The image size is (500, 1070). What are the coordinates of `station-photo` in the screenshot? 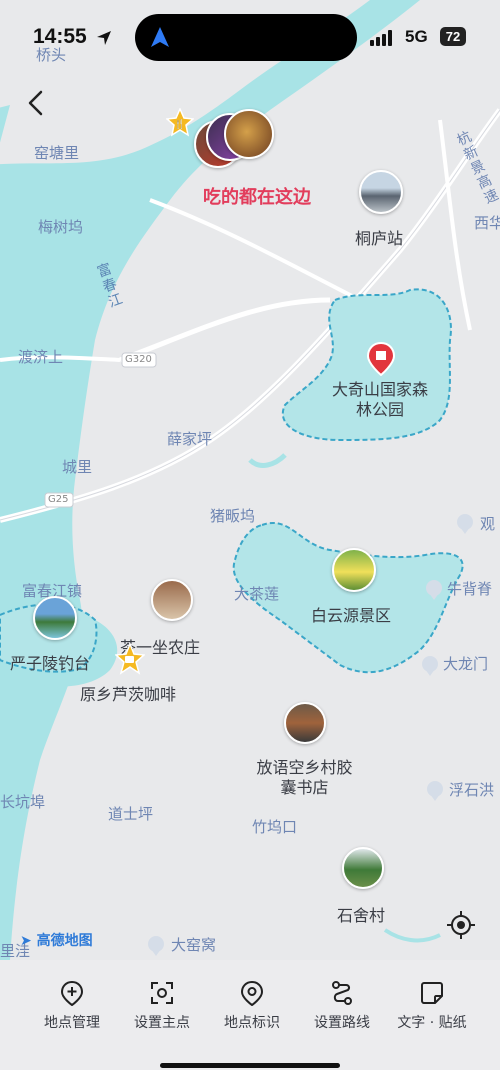 It's located at (381, 192).